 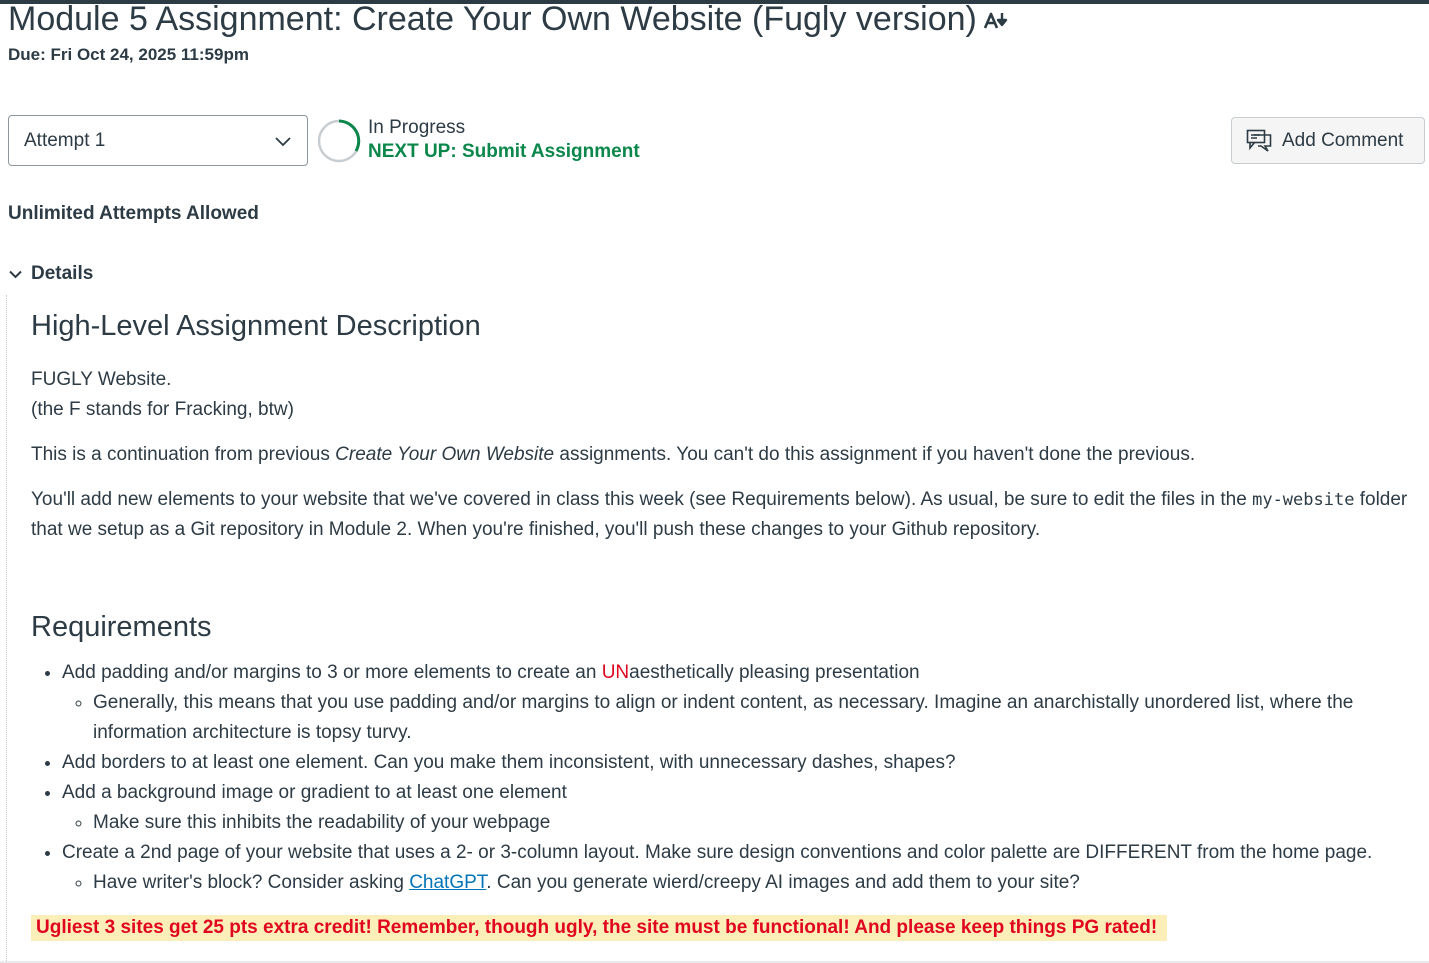 What do you see at coordinates (101, 379) in the screenshot?
I see `intro-line-1: FUGLY Website.` at bounding box center [101, 379].